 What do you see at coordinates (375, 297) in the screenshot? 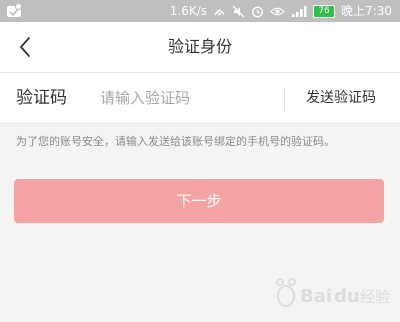
I see `svg-text: 经验` at bounding box center [375, 297].